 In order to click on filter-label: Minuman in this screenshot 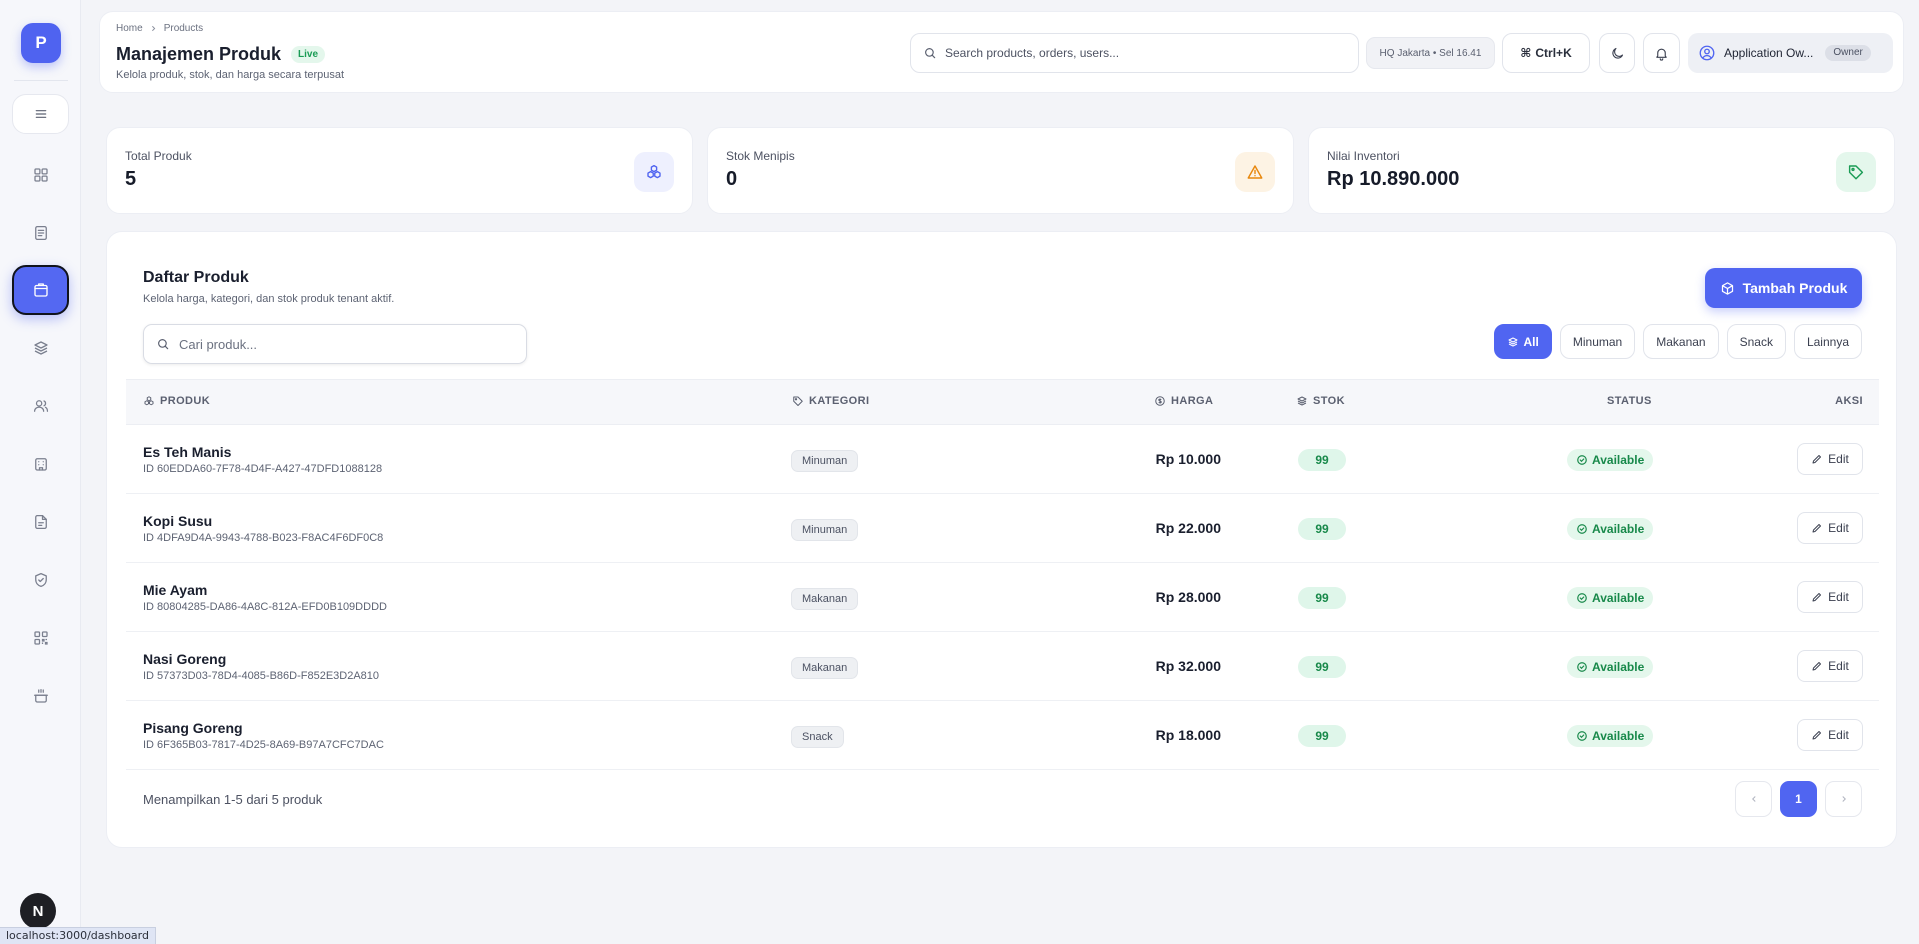, I will do `click(1597, 341)`.